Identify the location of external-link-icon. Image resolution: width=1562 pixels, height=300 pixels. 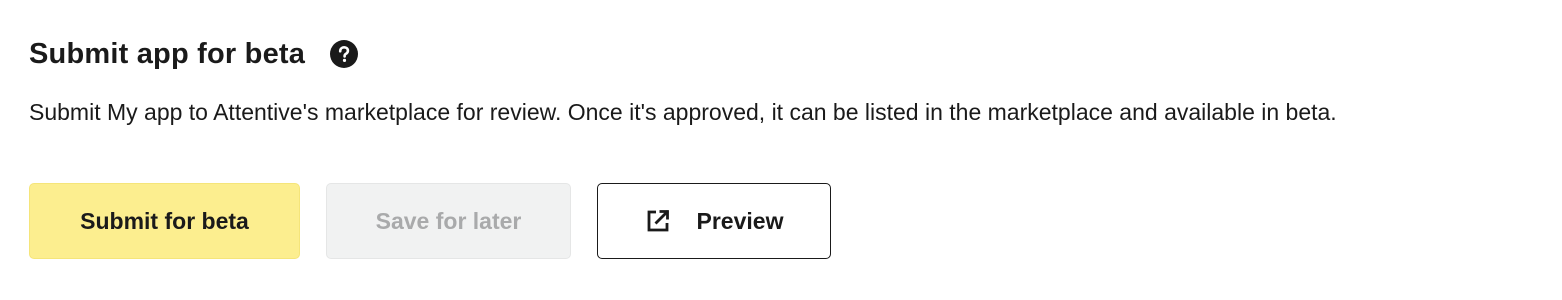
(658, 221).